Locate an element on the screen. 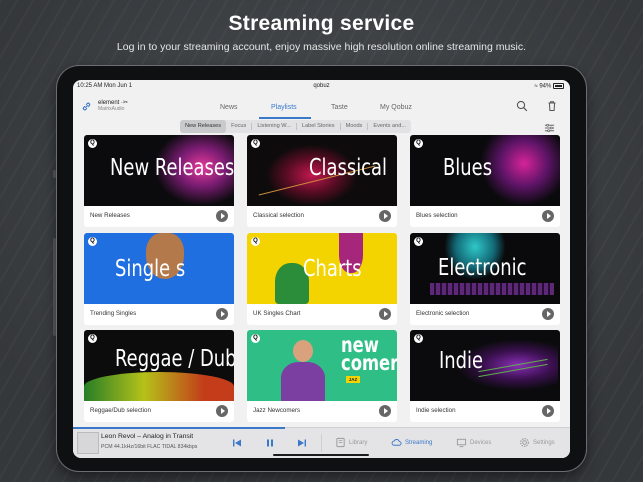 The width and height of the screenshot is (643, 482). status-battery: ≈ 94% is located at coordinates (549, 86).